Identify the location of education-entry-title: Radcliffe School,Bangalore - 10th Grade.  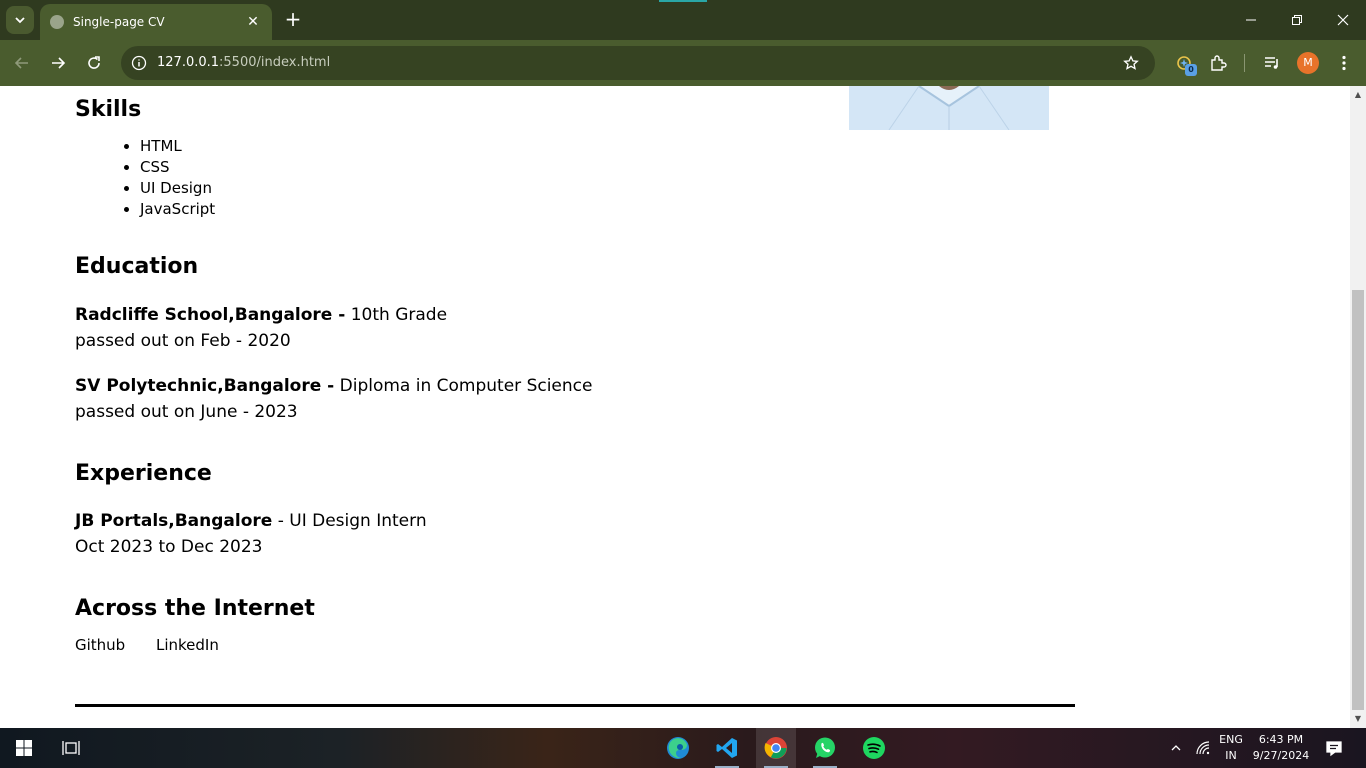
(261, 315).